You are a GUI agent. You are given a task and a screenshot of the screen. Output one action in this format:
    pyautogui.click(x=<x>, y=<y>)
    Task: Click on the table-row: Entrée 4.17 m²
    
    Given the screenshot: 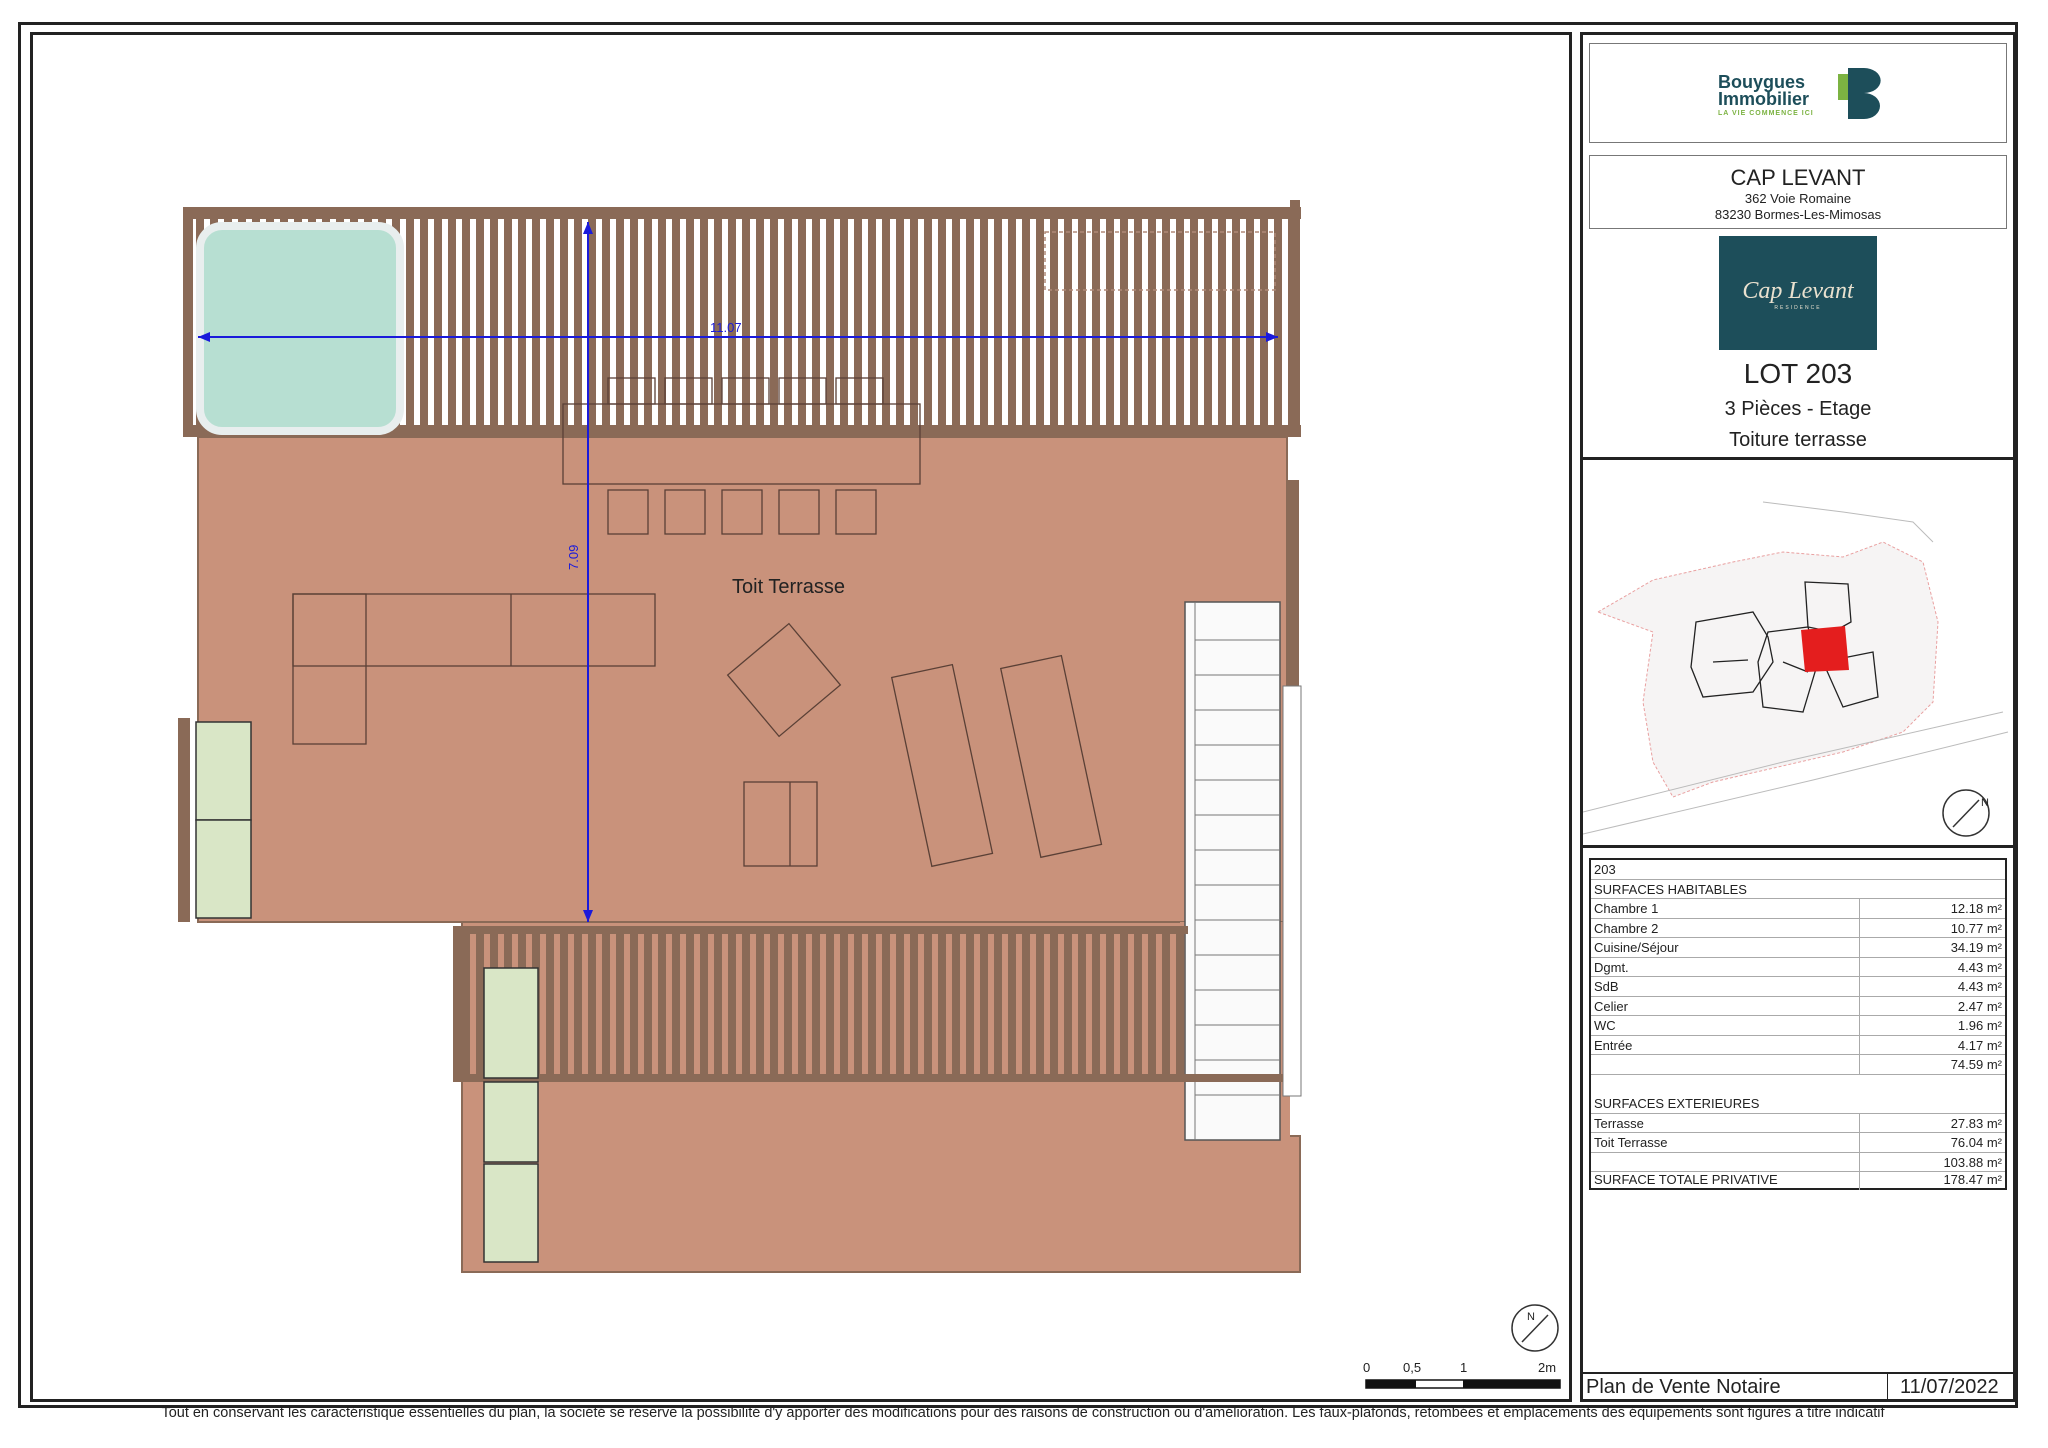 What is the action you would take?
    pyautogui.click(x=1798, y=1045)
    